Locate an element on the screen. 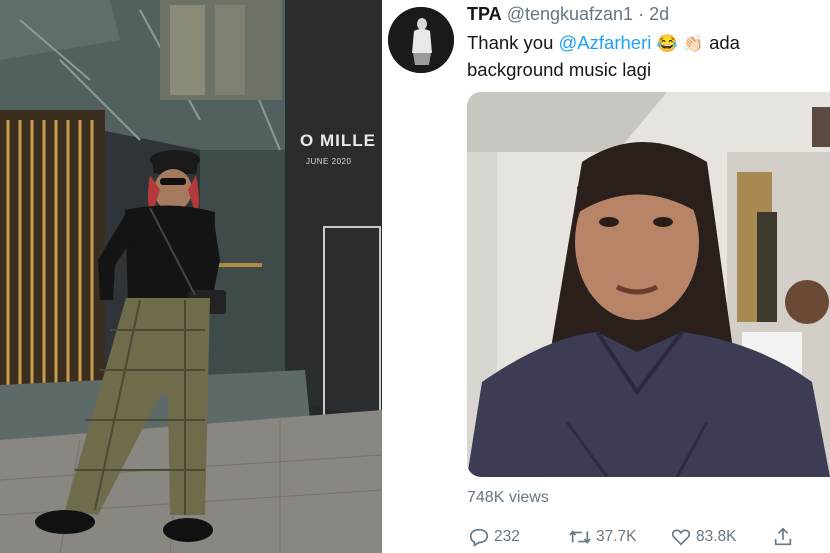 The image size is (830, 553). clapping-emoji: 👏🏻 is located at coordinates (693, 43).